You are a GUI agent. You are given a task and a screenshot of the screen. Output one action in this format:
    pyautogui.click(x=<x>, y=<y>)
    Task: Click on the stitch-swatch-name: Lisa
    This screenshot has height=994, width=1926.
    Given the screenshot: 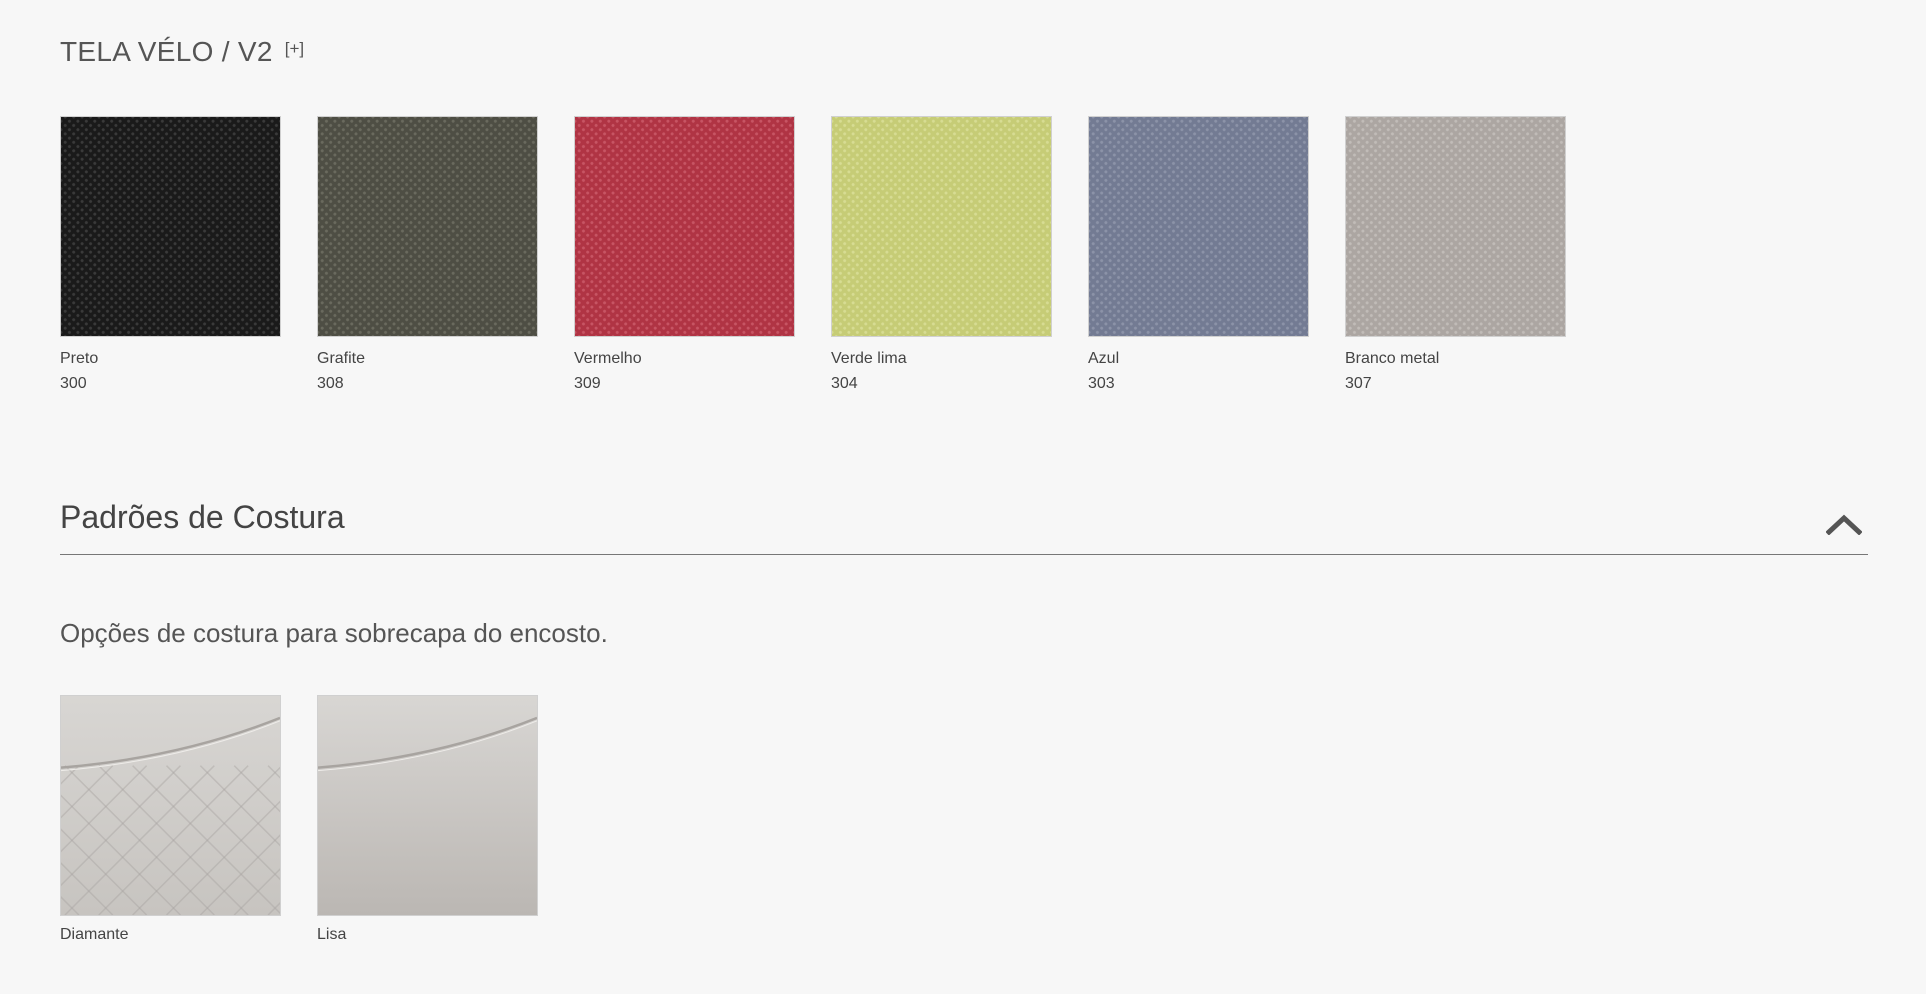 What is the action you would take?
    pyautogui.click(x=332, y=934)
    